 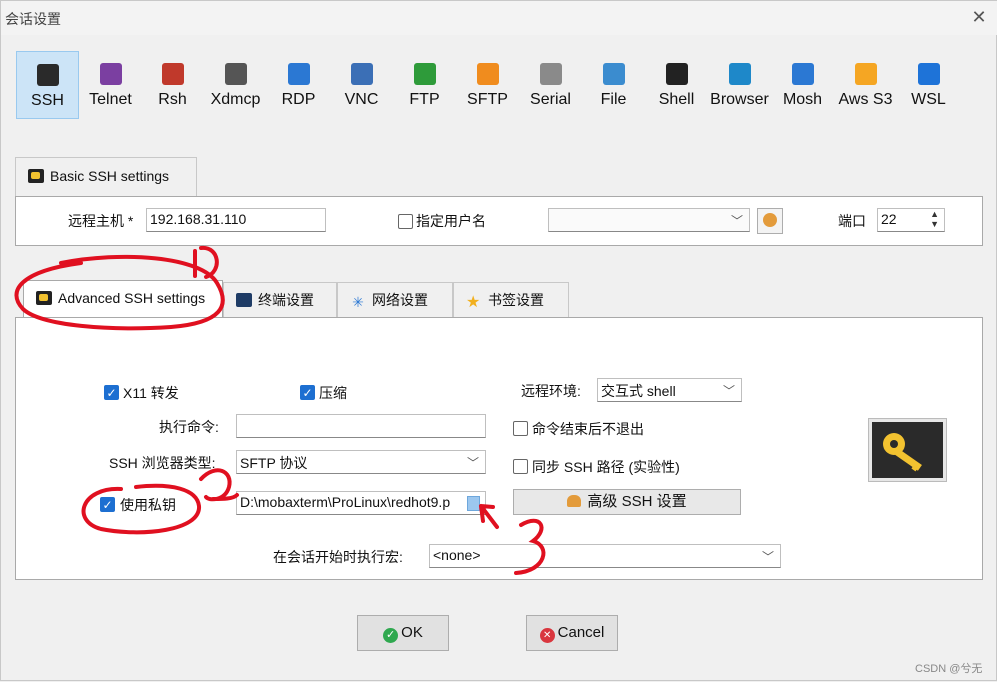 What do you see at coordinates (739, 99) in the screenshot?
I see `protocol-label: Browser` at bounding box center [739, 99].